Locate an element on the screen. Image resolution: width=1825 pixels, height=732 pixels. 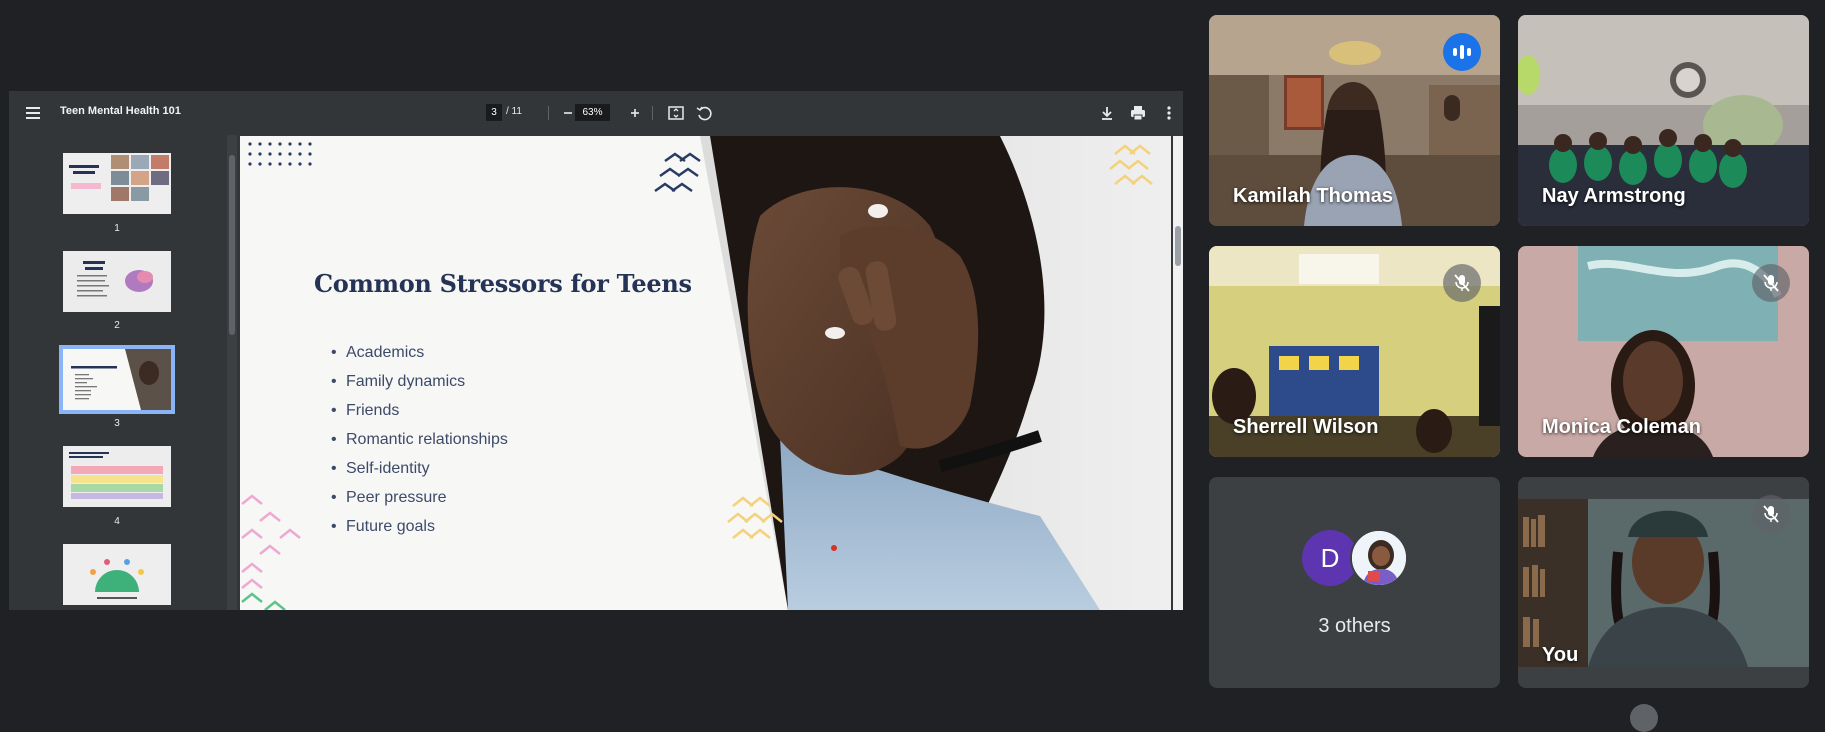
list-item: Romantic relationships is located at coordinates (419, 445).